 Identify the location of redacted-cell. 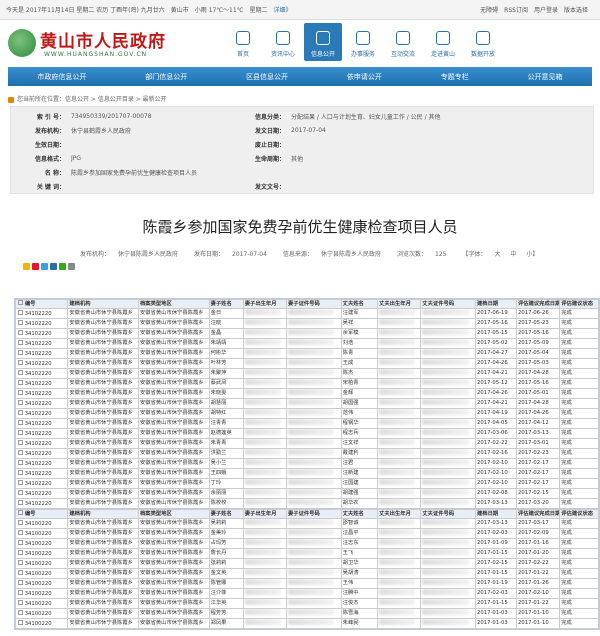
(445, 462).